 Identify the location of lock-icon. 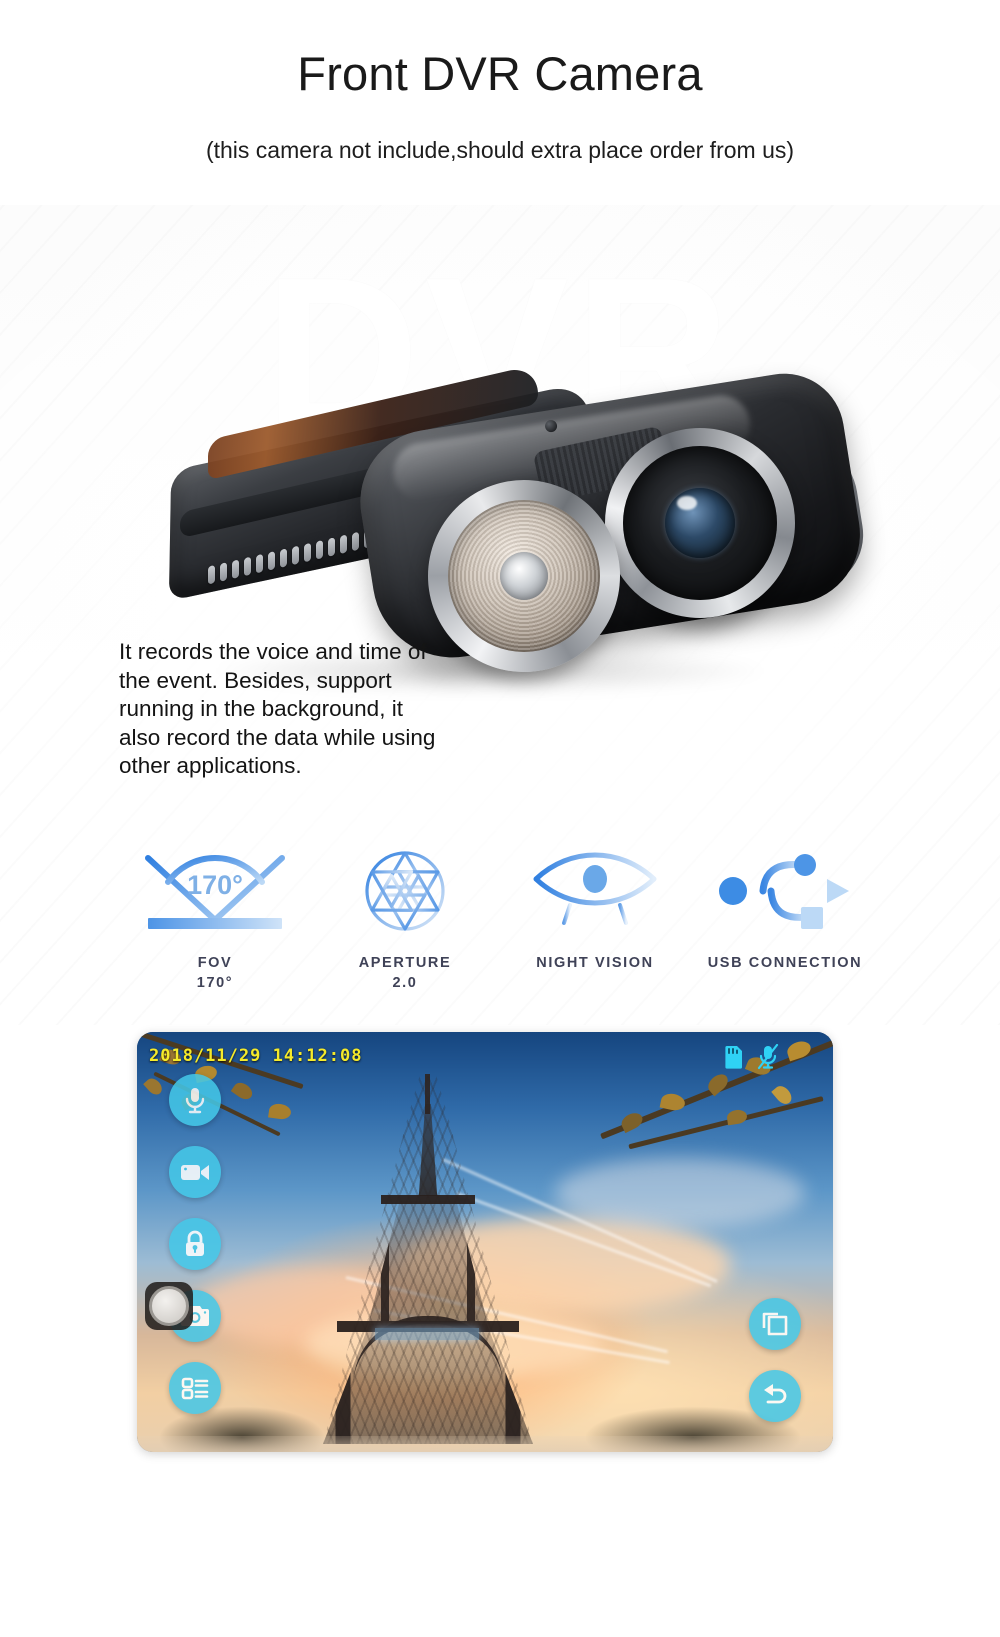
(195, 1243).